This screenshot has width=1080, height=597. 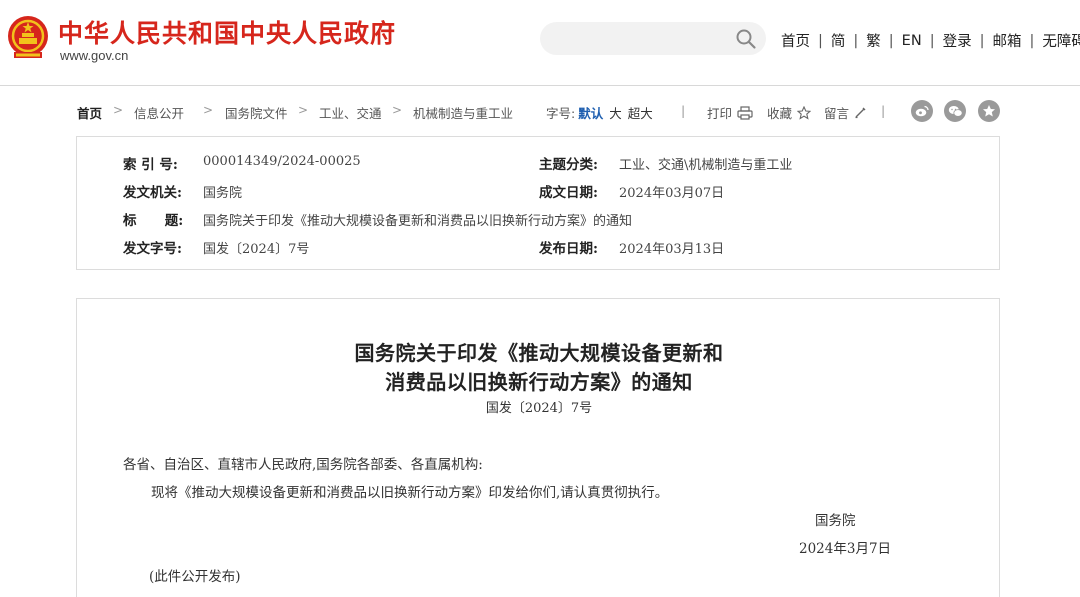 I want to click on breadcrumb-state-council-docs: 国务院文件, so click(x=256, y=112).